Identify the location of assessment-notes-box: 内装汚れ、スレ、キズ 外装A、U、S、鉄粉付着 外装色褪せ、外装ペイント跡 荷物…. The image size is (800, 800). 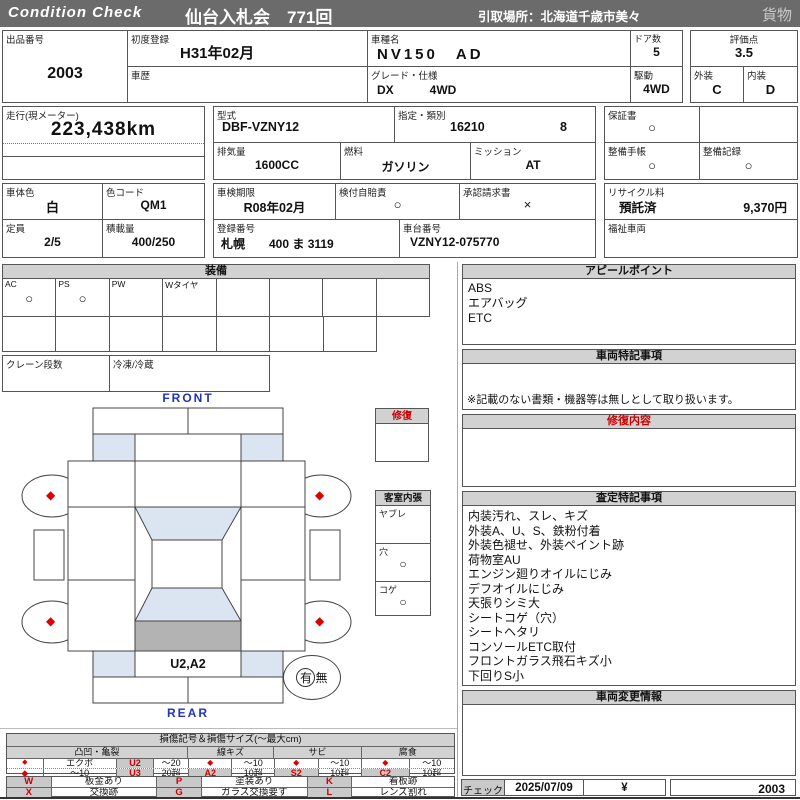
(629, 595).